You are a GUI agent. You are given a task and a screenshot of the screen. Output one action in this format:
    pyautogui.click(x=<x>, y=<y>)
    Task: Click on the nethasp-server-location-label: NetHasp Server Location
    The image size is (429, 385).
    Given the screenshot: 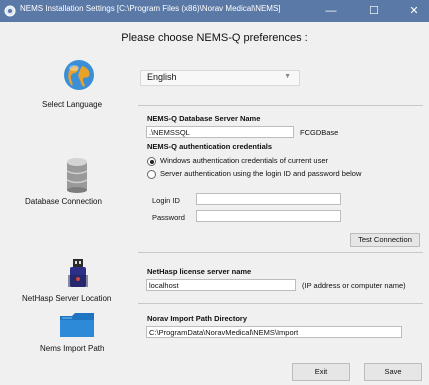 What is the action you would take?
    pyautogui.click(x=67, y=298)
    